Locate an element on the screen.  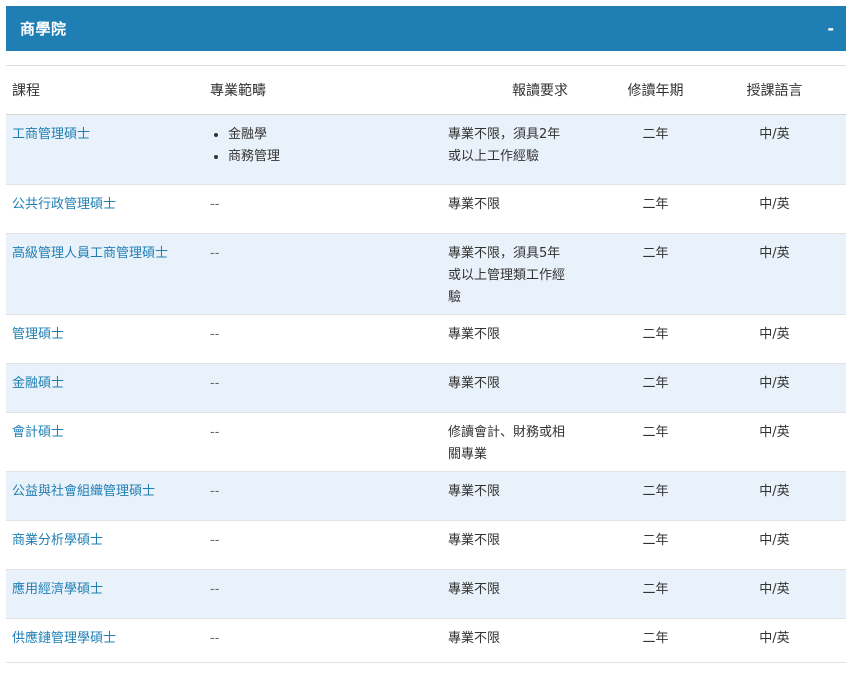
course-link: 公益與社會組織管理碩士 is located at coordinates (83, 491).